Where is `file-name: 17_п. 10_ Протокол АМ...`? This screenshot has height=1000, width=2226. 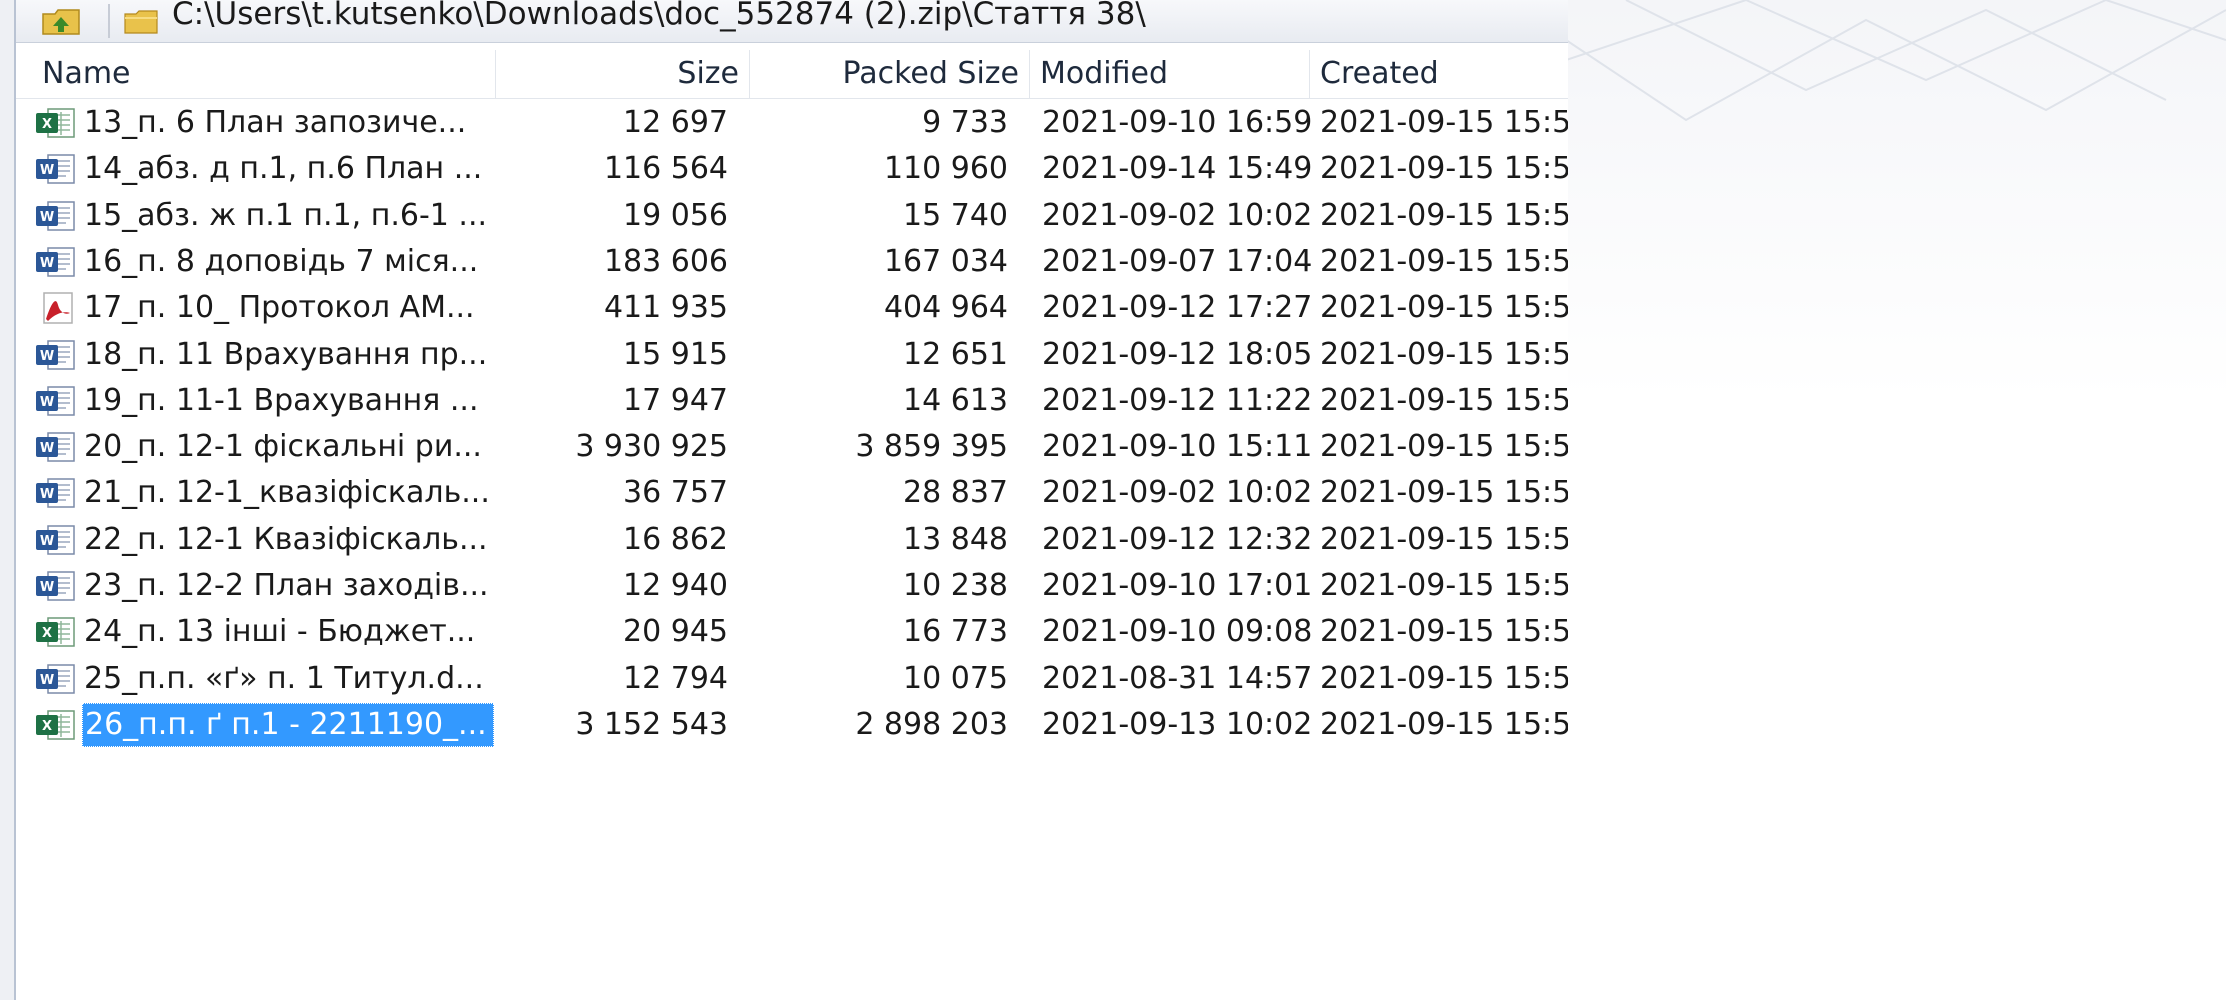 file-name: 17_п. 10_ Протокол АМ... is located at coordinates (281, 308).